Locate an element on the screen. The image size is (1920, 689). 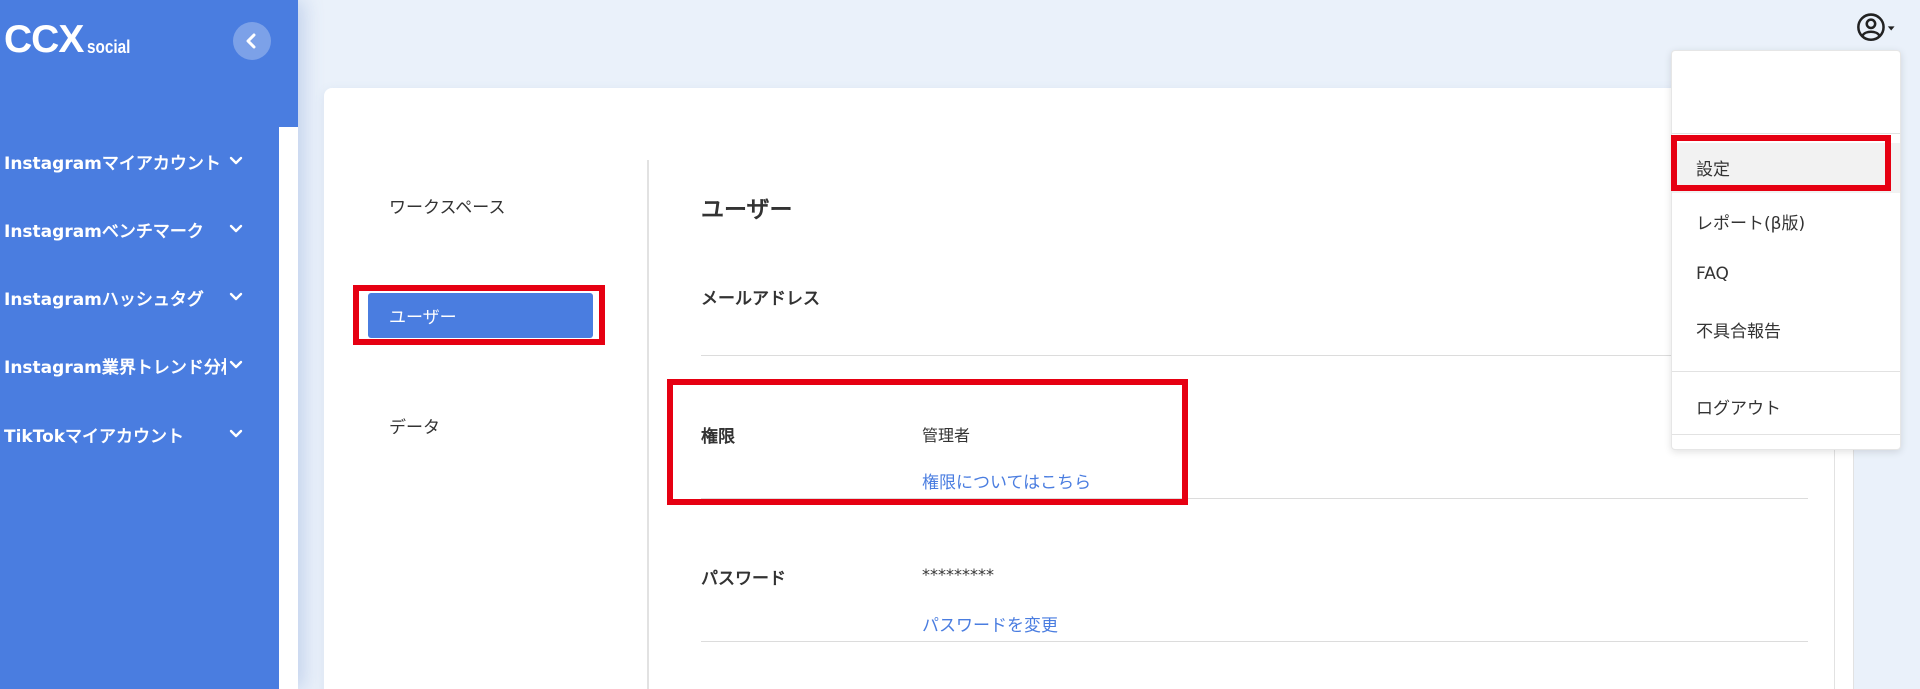
user-account-icon is located at coordinates (1871, 27).